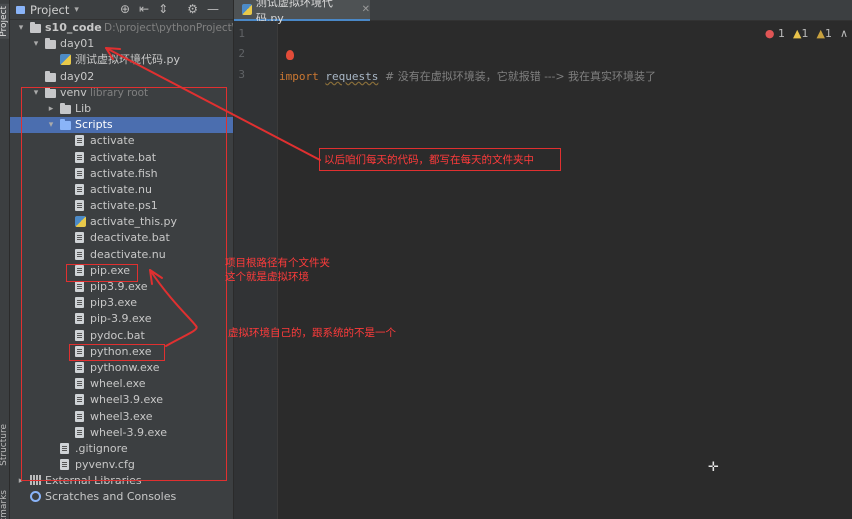 The image size is (852, 519). I want to click on tree-item-hint: D:\project\pythonProject\s1, so click(169, 28).